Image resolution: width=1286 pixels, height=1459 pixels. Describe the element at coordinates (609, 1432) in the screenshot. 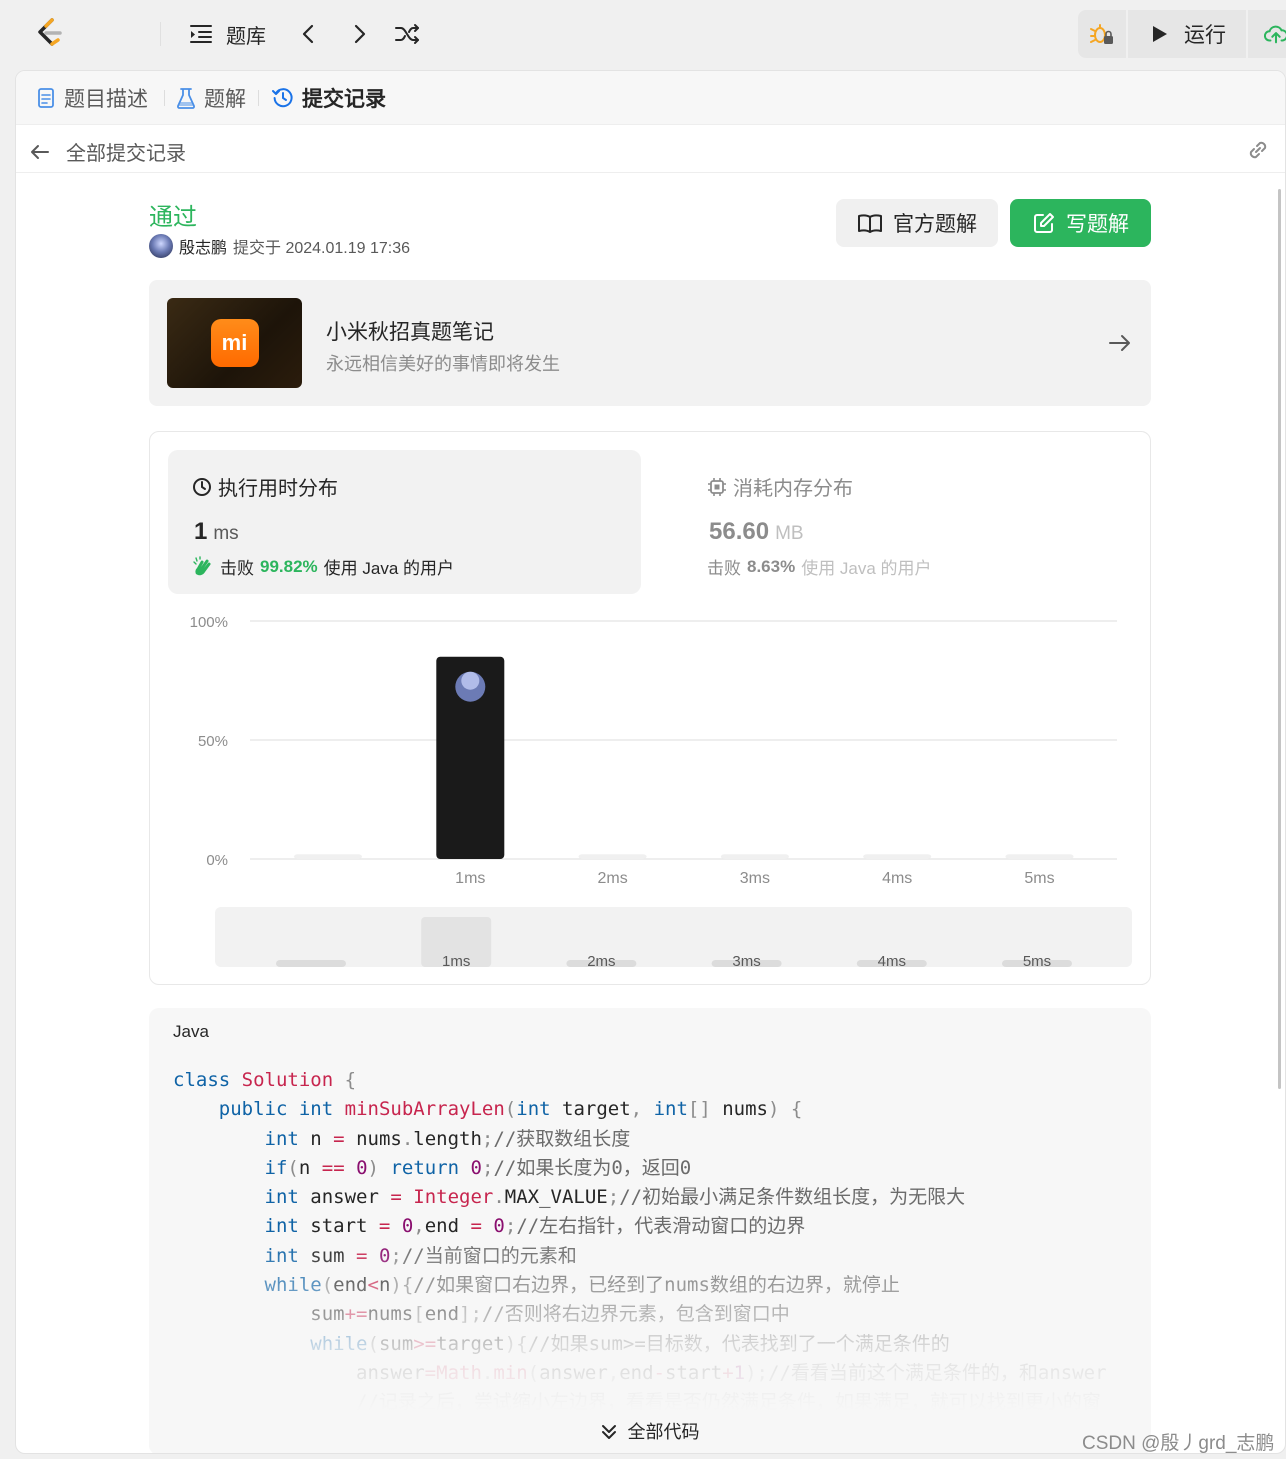

I see `double-chevron-down-icon` at that location.